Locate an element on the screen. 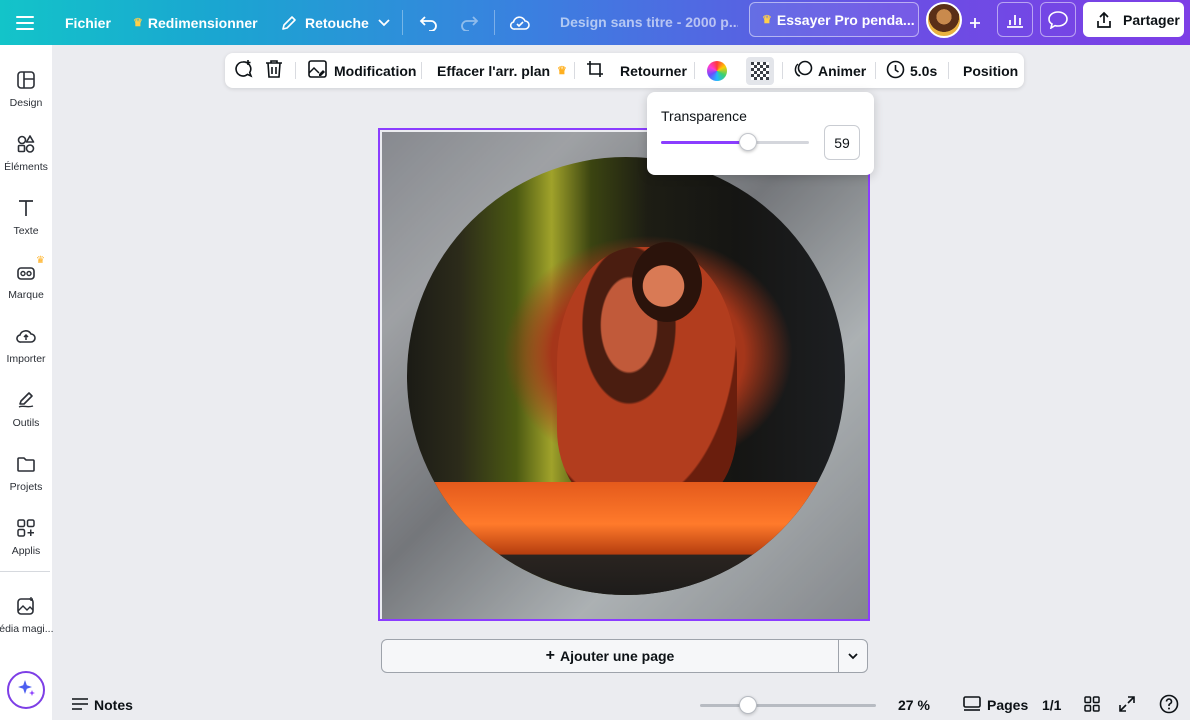 Image resolution: width=1190 pixels, height=720 pixels. transparency-value-input: 59 is located at coordinates (842, 142).